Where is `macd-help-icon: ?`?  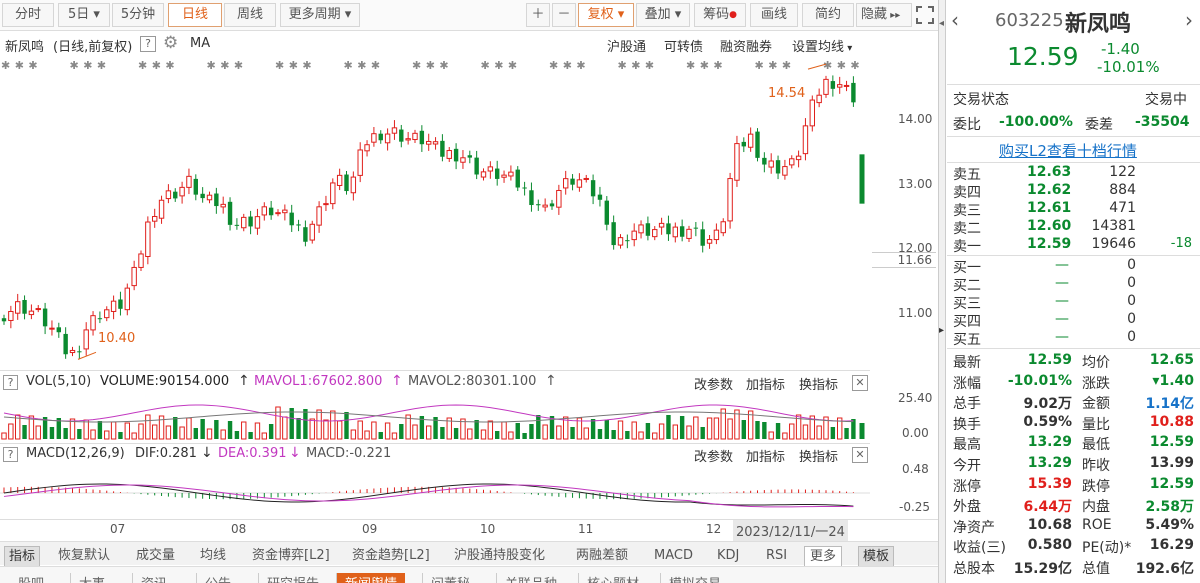 macd-help-icon: ? is located at coordinates (10, 454).